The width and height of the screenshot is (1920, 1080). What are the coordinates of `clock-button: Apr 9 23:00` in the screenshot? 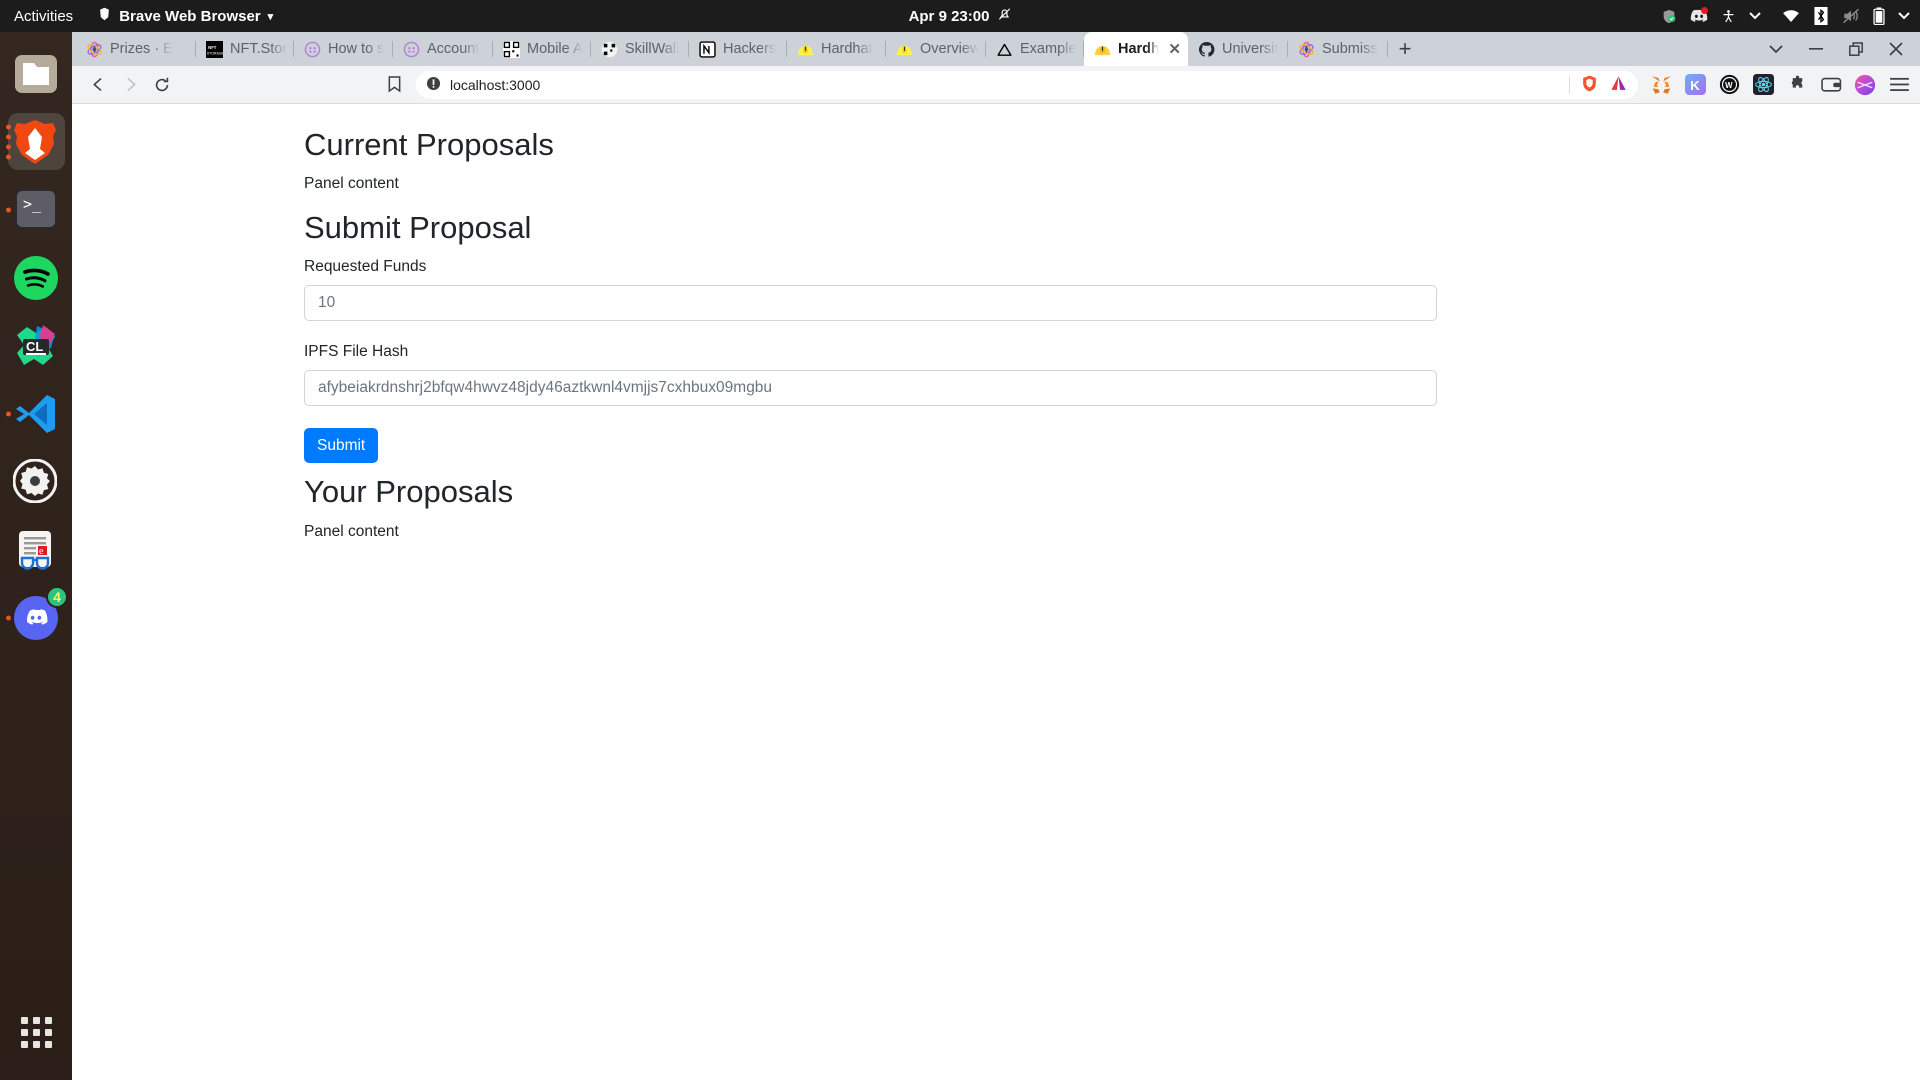 It's located at (960, 16).